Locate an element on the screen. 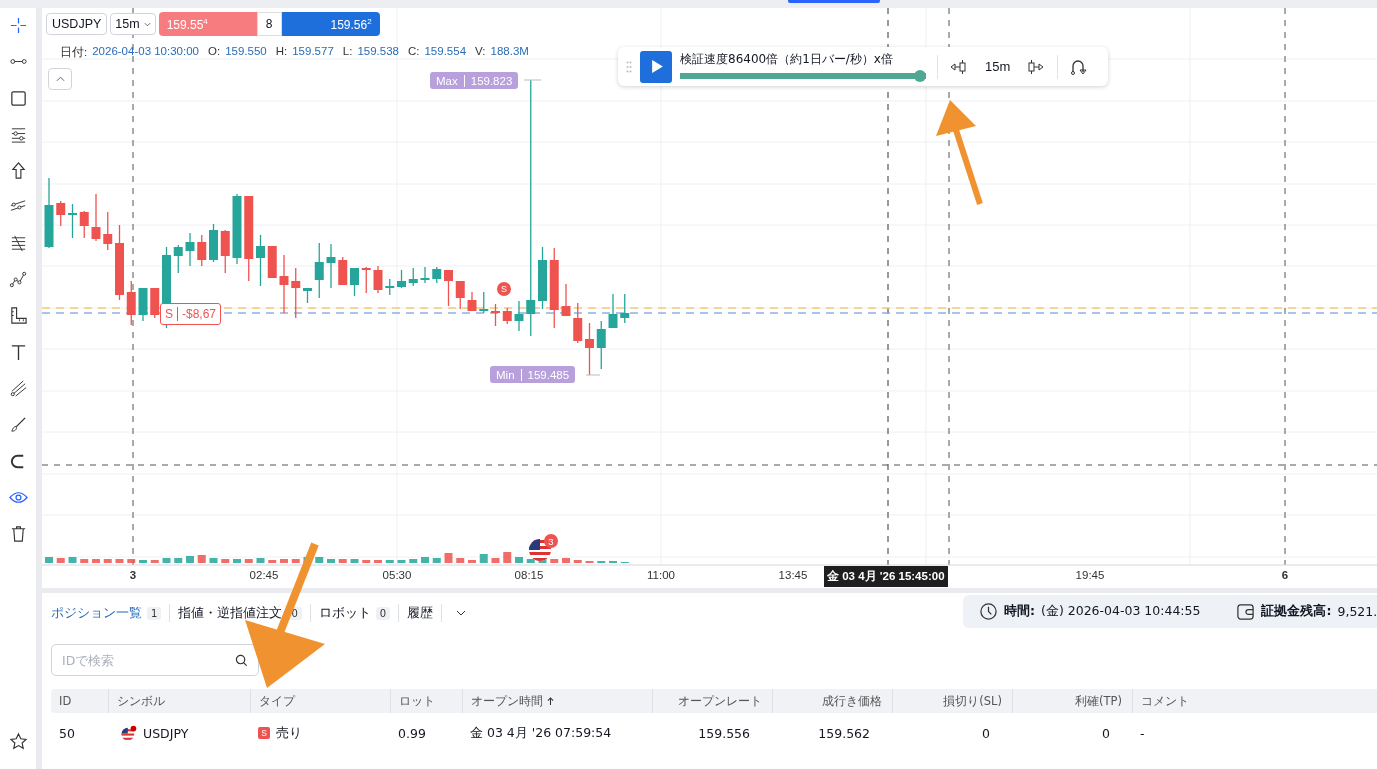 This screenshot has height=769, width=1377. brush-lines-icon is located at coordinates (18, 388).